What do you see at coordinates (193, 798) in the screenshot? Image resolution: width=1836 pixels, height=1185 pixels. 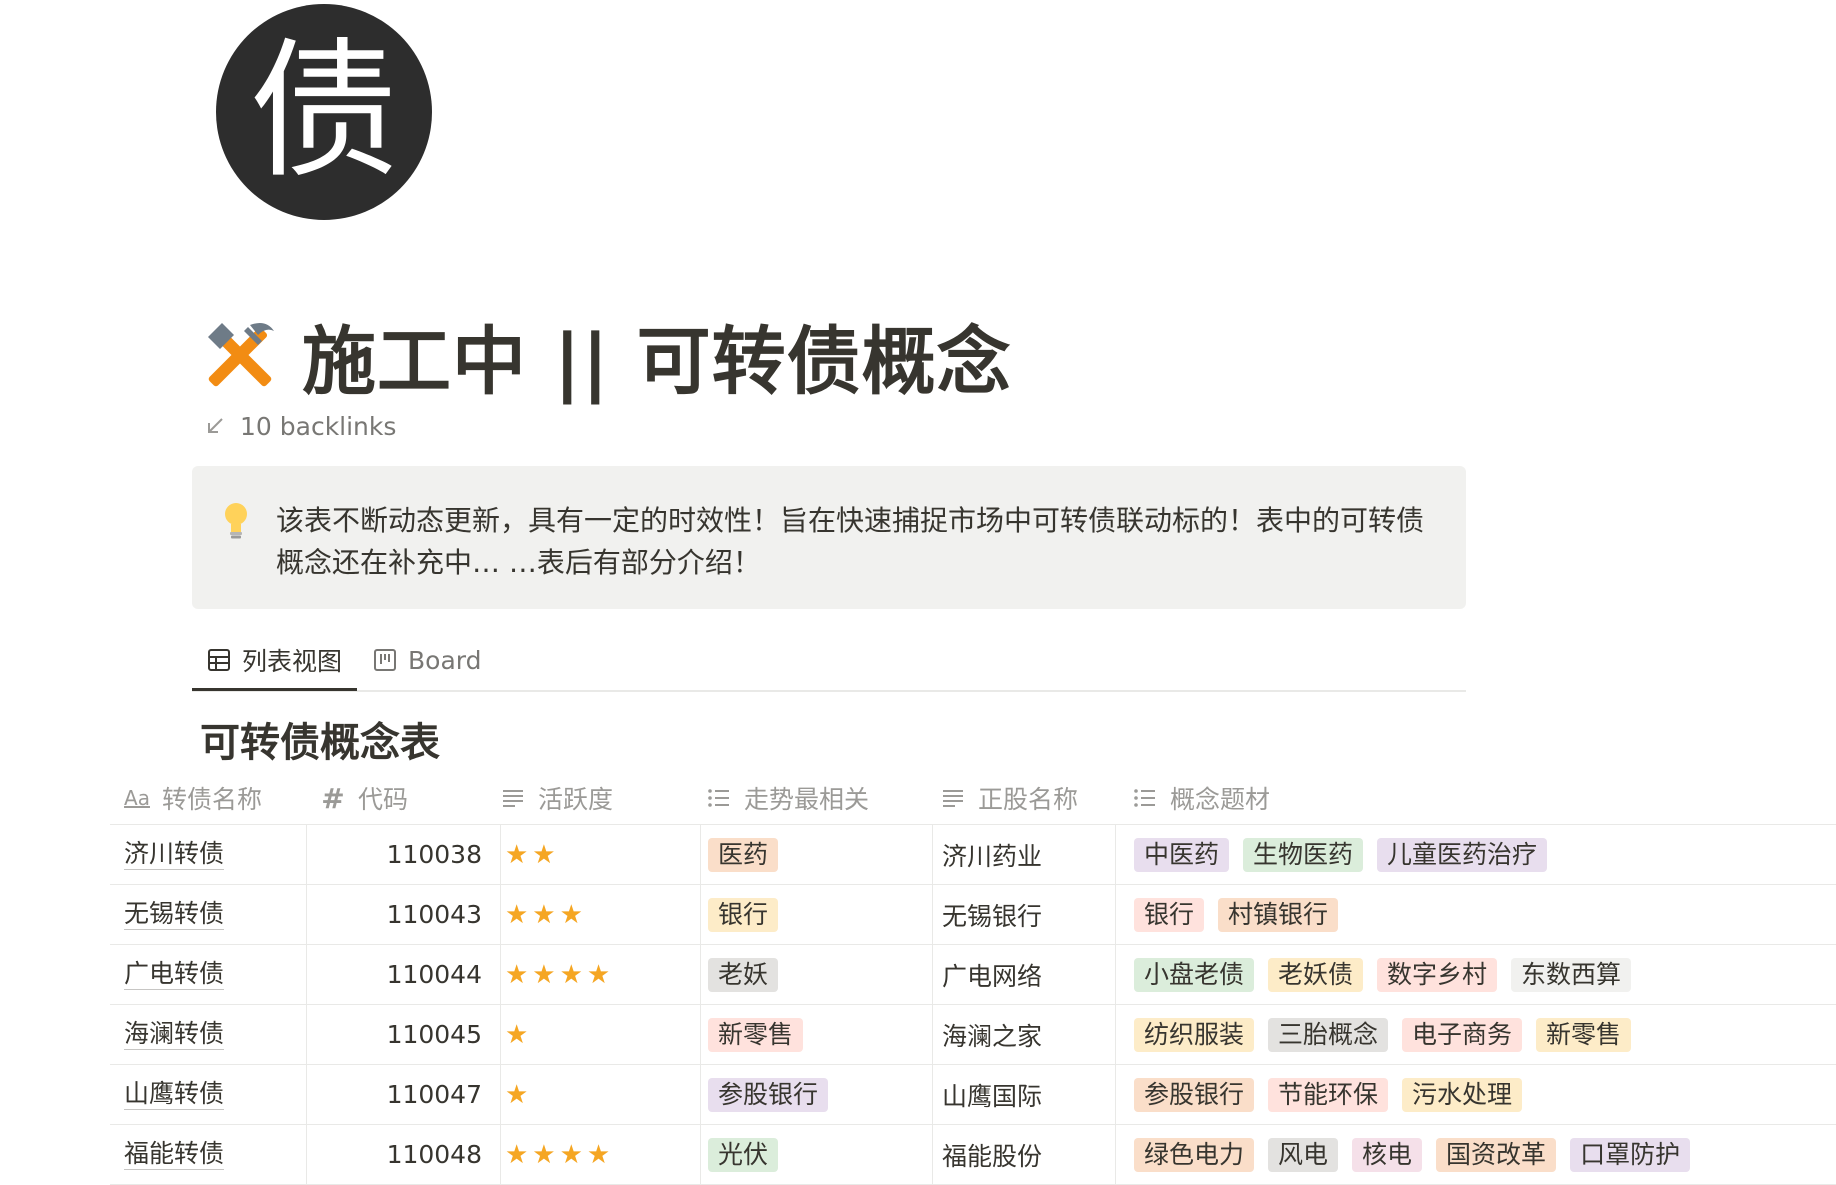 I see `column-header-name: Aa 转债名称` at bounding box center [193, 798].